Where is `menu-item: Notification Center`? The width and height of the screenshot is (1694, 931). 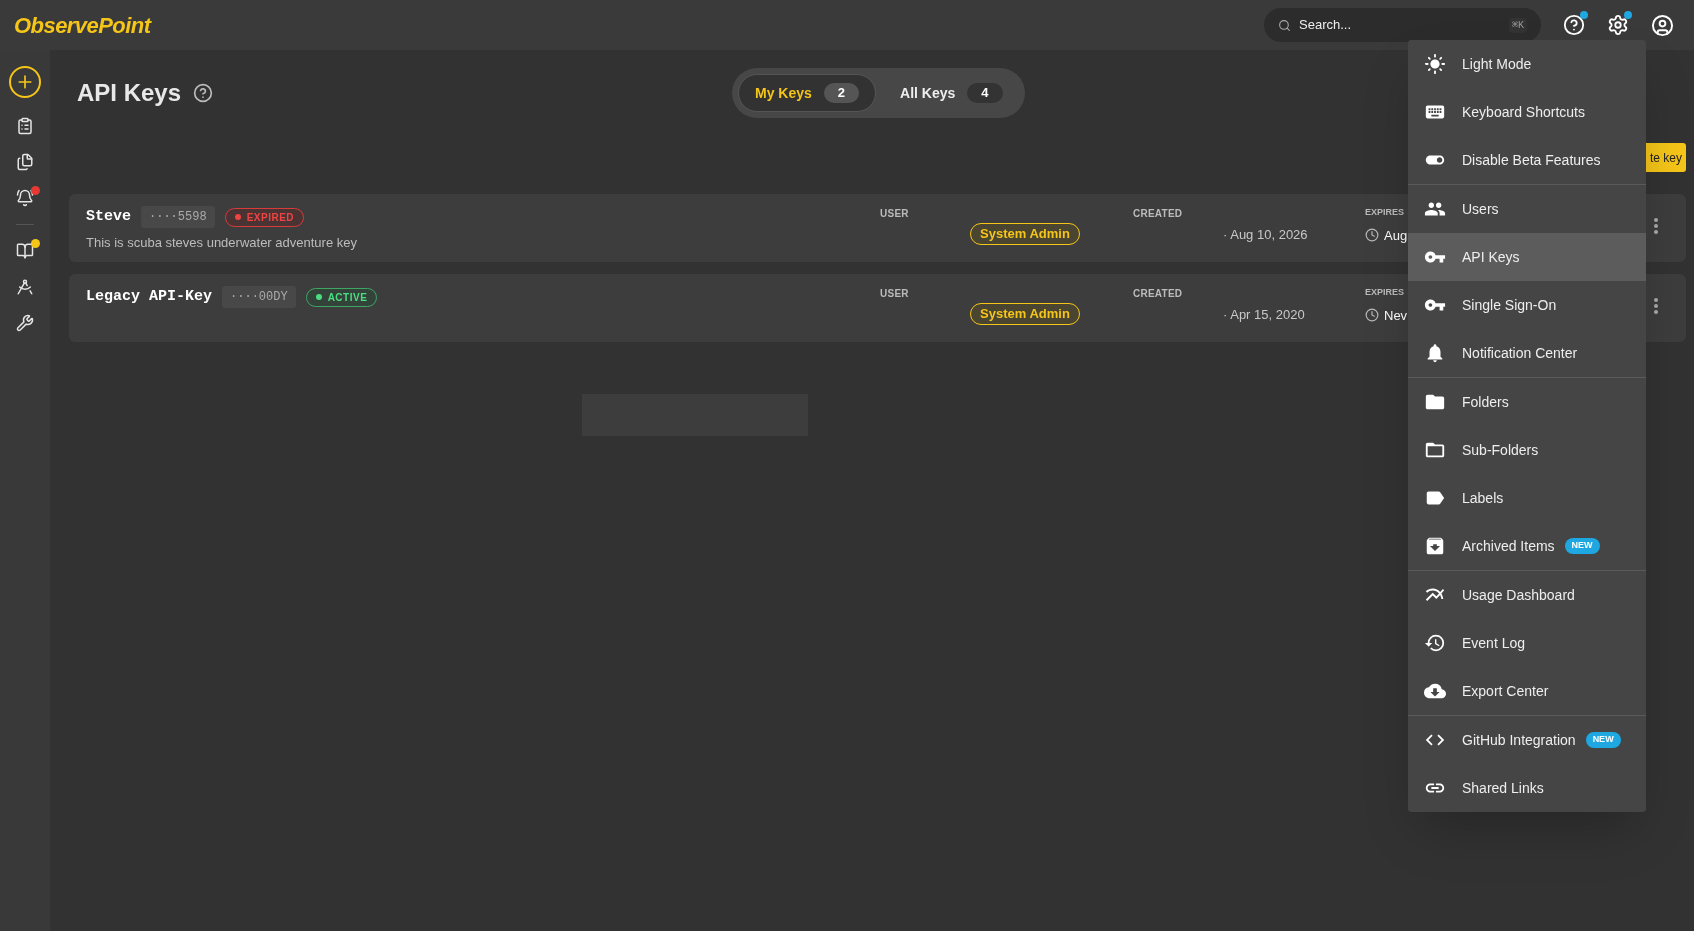 menu-item: Notification Center is located at coordinates (1527, 353).